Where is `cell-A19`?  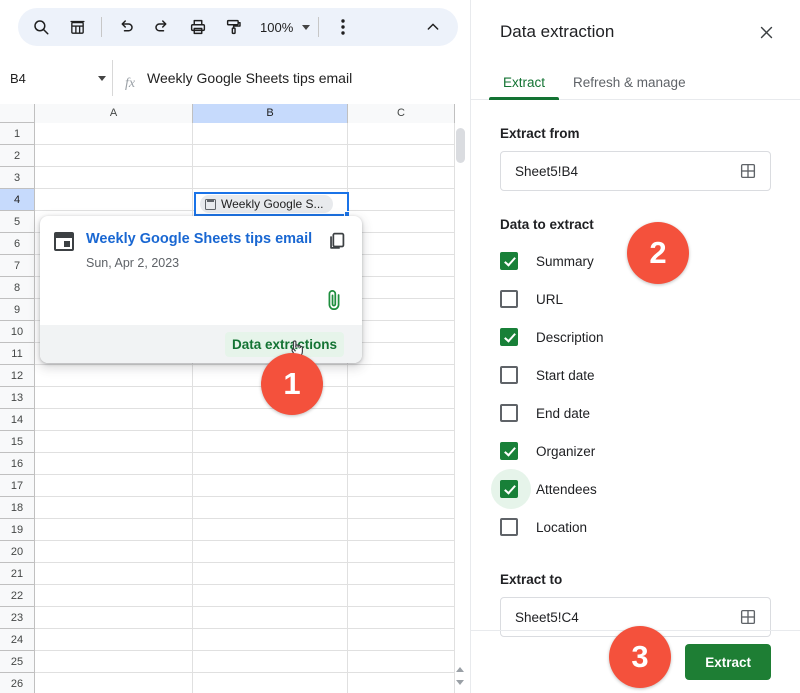
cell-A19 is located at coordinates (114, 530).